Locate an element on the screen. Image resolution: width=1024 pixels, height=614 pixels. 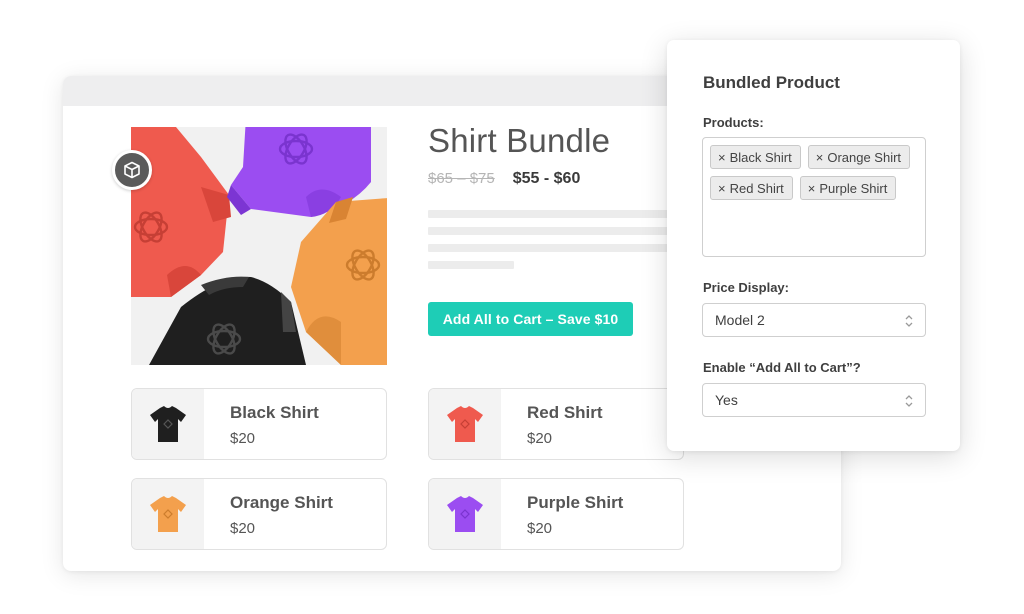
product-tag-label: Orange Shirt is located at coordinates (864, 157).